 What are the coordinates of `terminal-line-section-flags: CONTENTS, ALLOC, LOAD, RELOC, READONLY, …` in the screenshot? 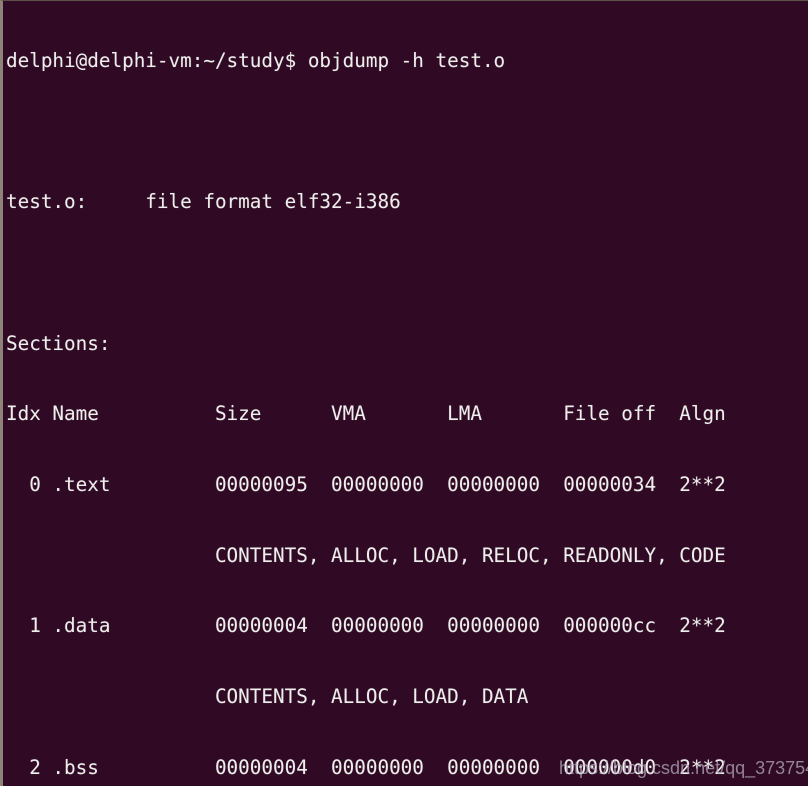 It's located at (366, 555).